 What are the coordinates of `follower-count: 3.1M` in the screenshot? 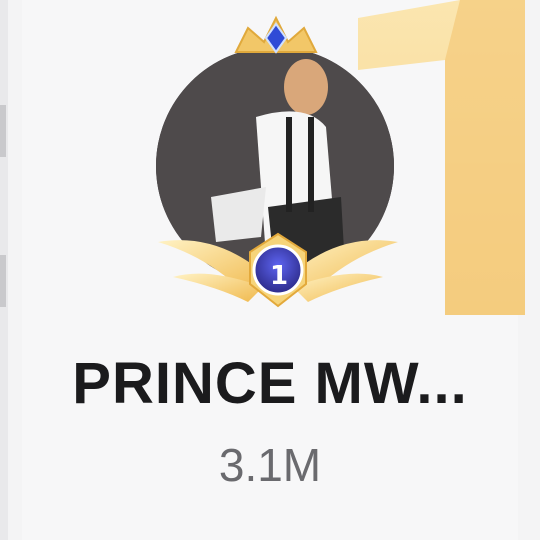 It's located at (270, 465).